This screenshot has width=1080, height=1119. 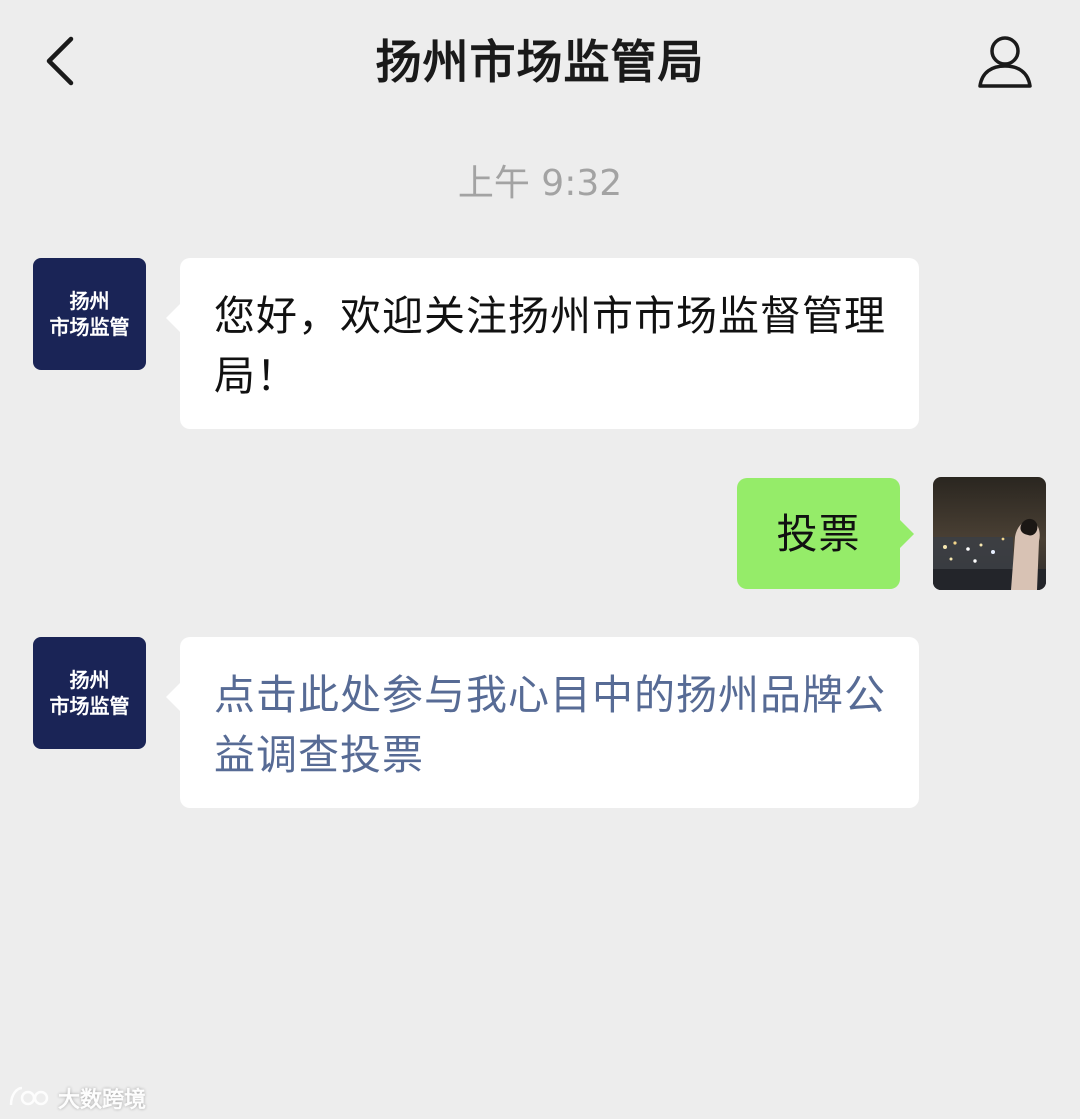 What do you see at coordinates (818, 533) in the screenshot?
I see `message-text: 投票` at bounding box center [818, 533].